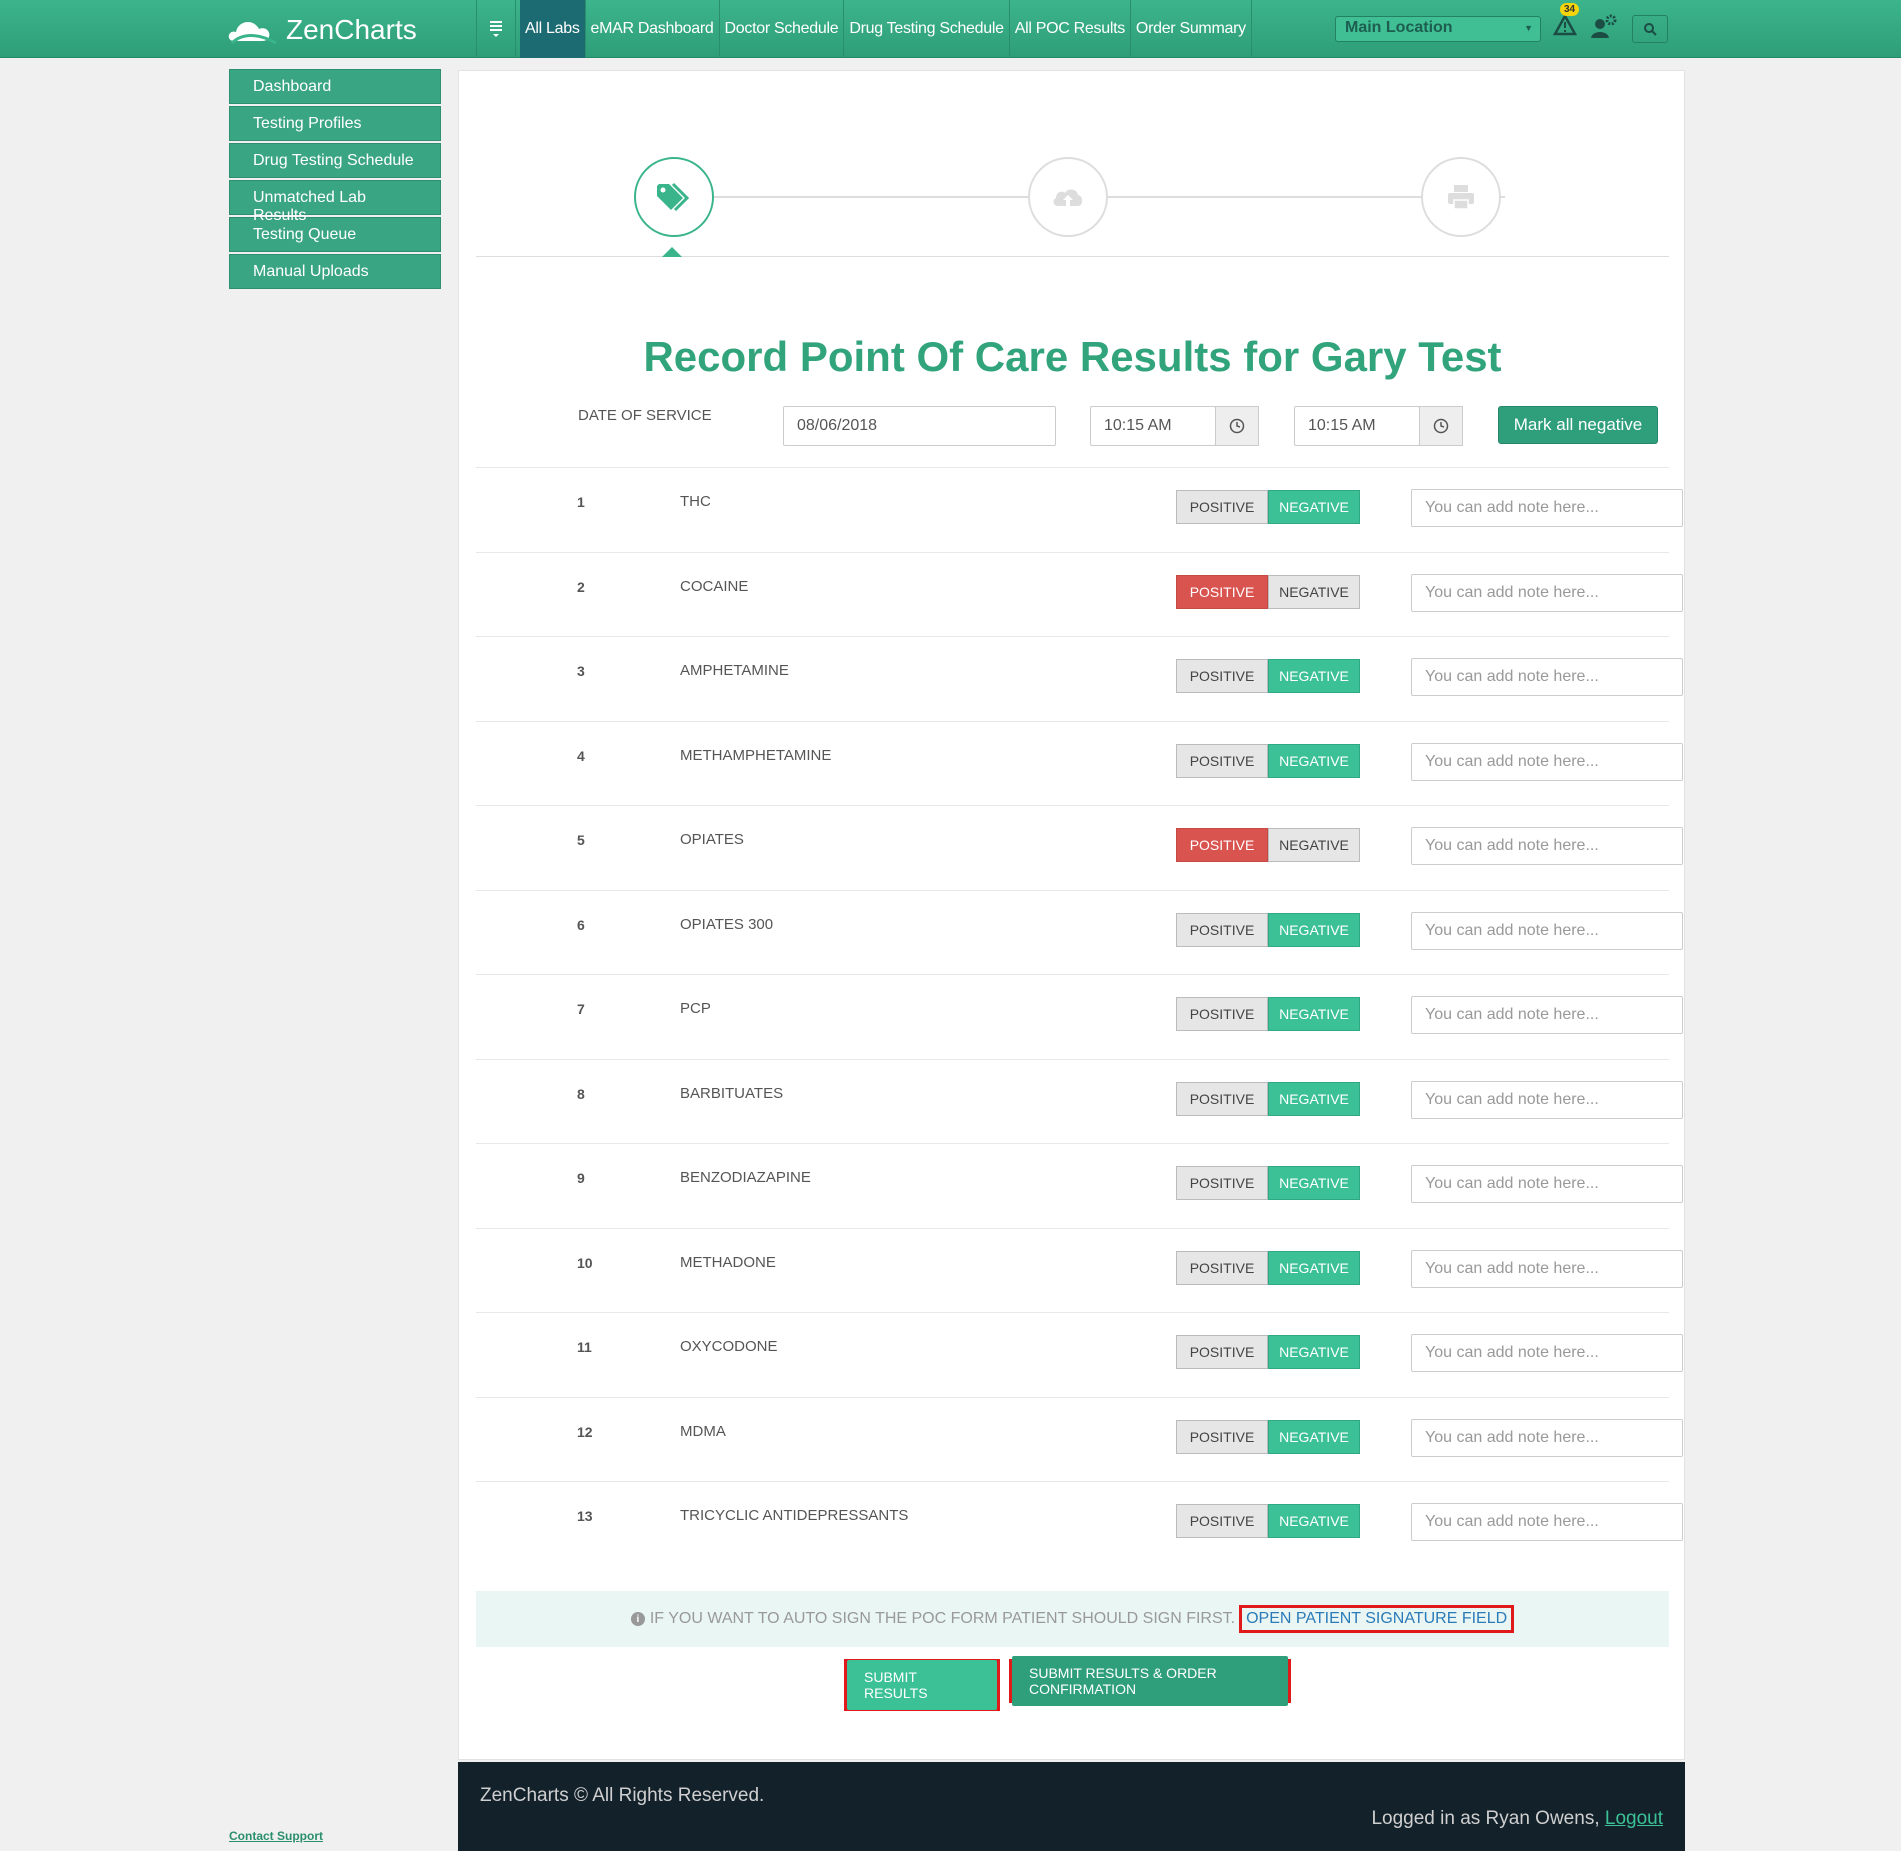 The height and width of the screenshot is (1851, 1901). What do you see at coordinates (922, 1685) in the screenshot?
I see `submit-results-button: SUBMIT RESULTS` at bounding box center [922, 1685].